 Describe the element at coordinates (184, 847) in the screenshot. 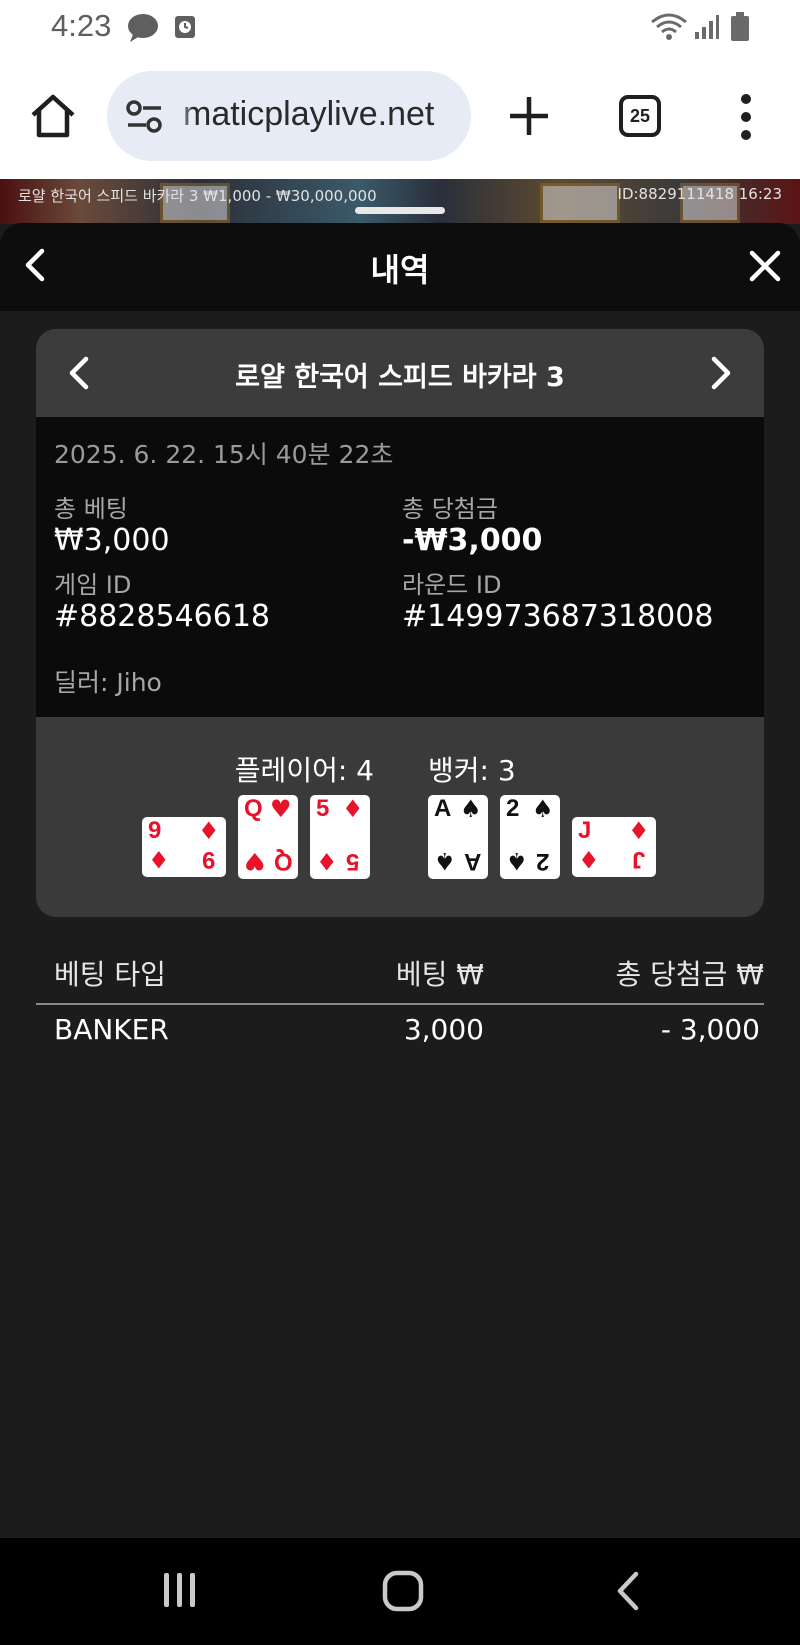

I see `player-card-1: 9 ♦ ♦ 9` at that location.